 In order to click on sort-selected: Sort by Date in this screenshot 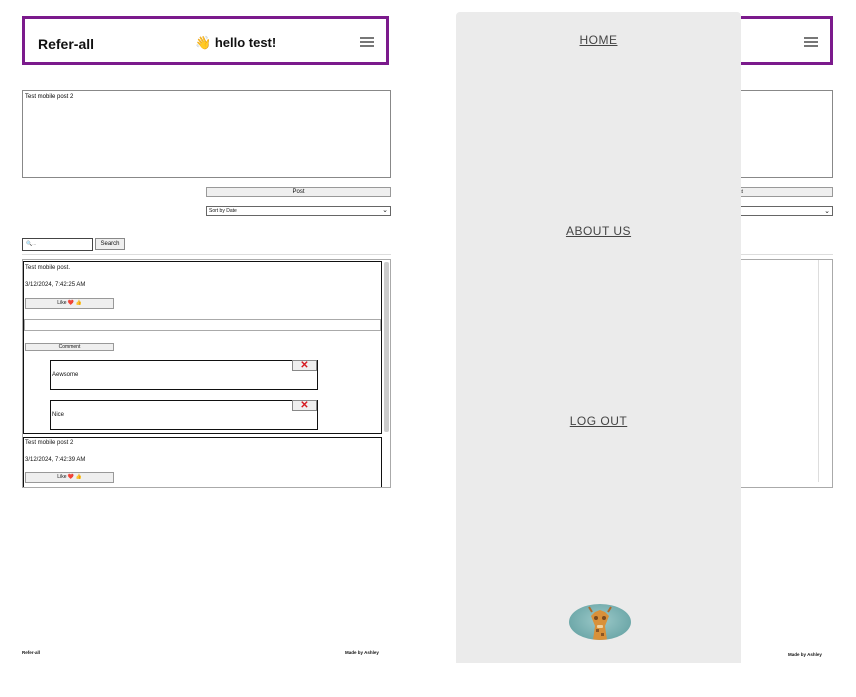, I will do `click(223, 211)`.